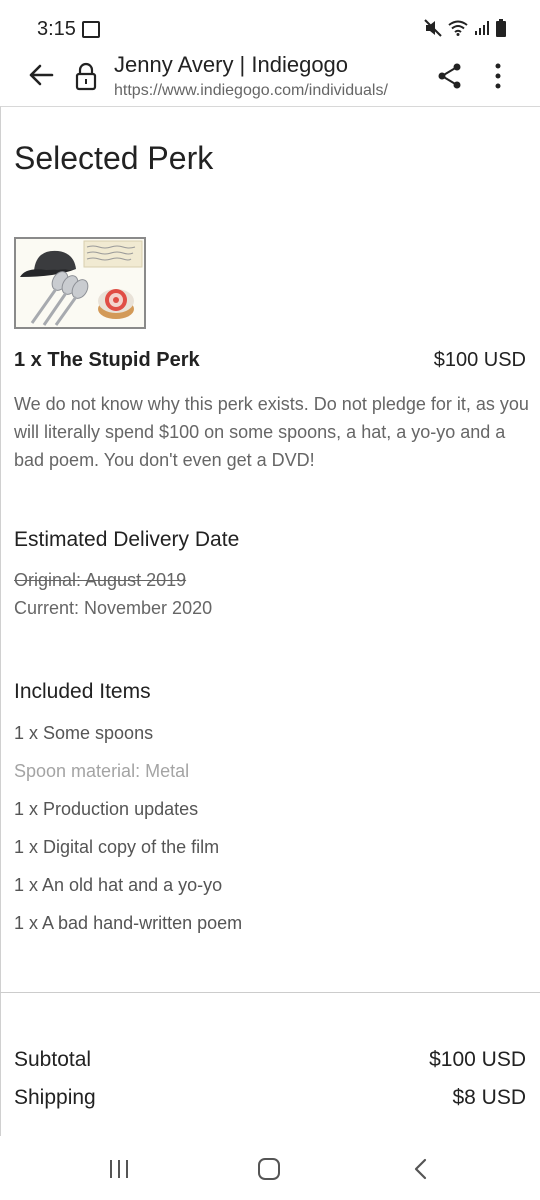  Describe the element at coordinates (113, 254) in the screenshot. I see `poem-note` at that location.